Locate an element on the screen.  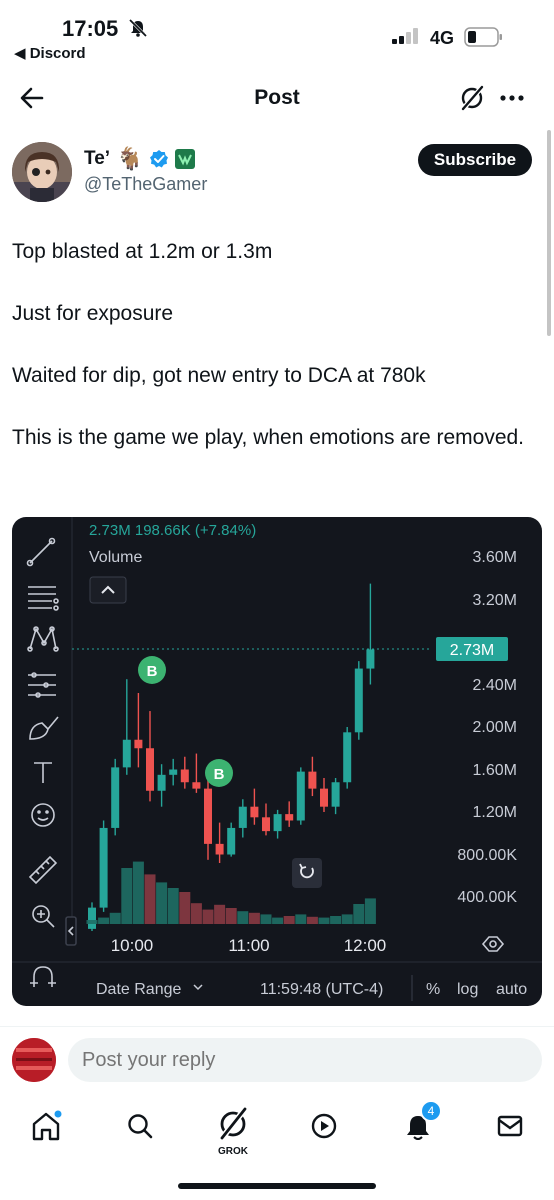
divider is located at coordinates (277, 1026).